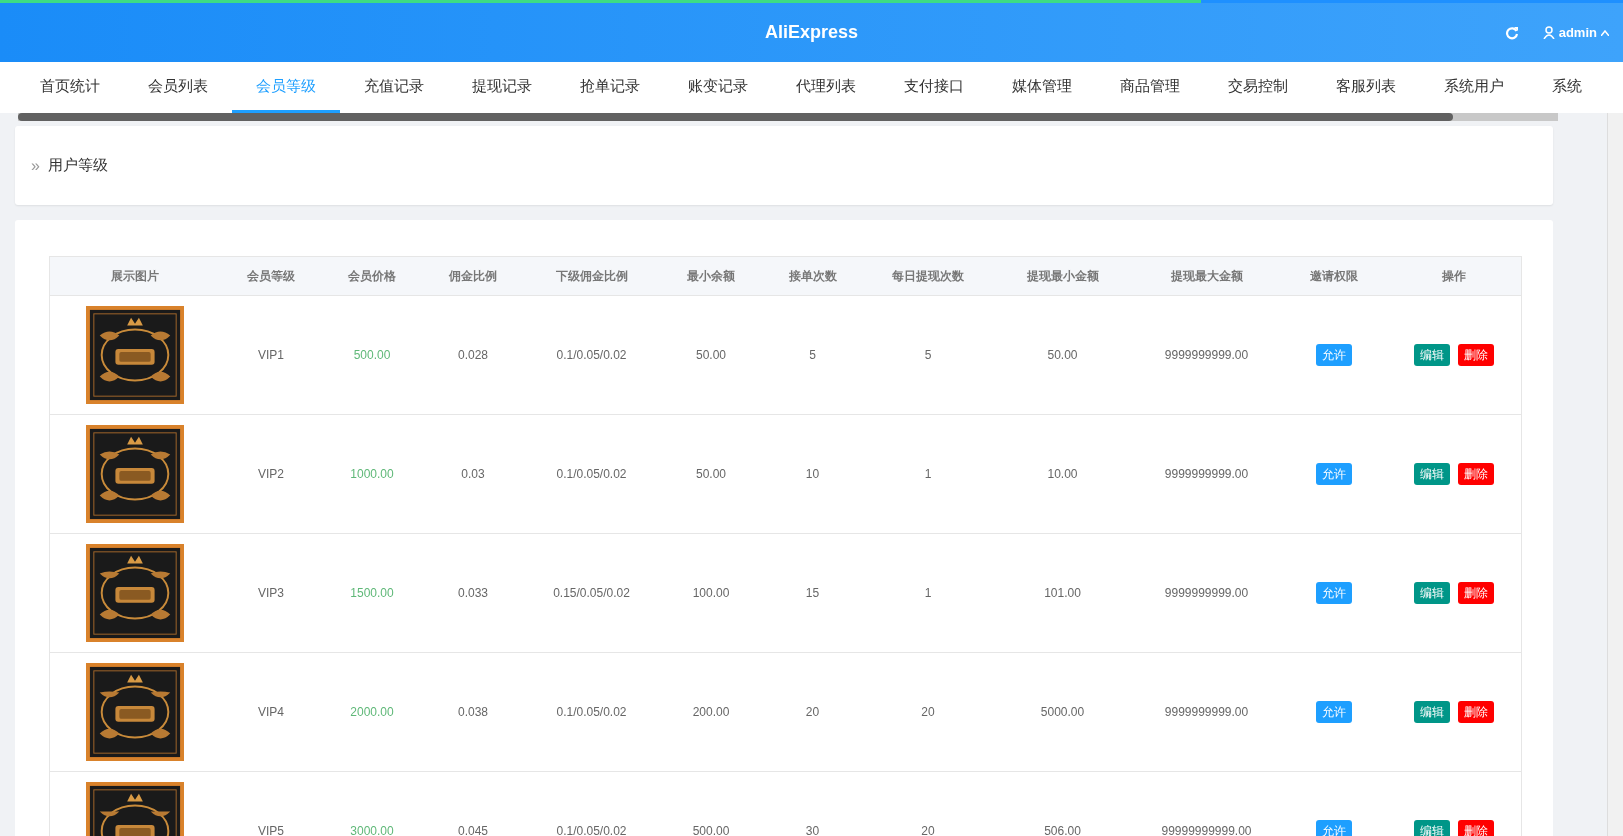 The height and width of the screenshot is (836, 1623). Describe the element at coordinates (1511, 32) in the screenshot. I see `refresh-icon` at that location.